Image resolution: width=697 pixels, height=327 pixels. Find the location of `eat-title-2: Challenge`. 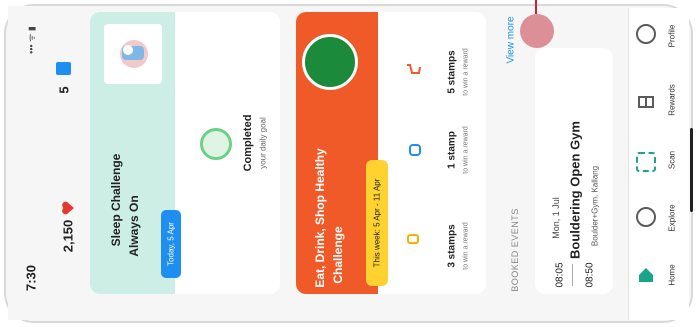

eat-title-2: Challenge is located at coordinates (338, 255).